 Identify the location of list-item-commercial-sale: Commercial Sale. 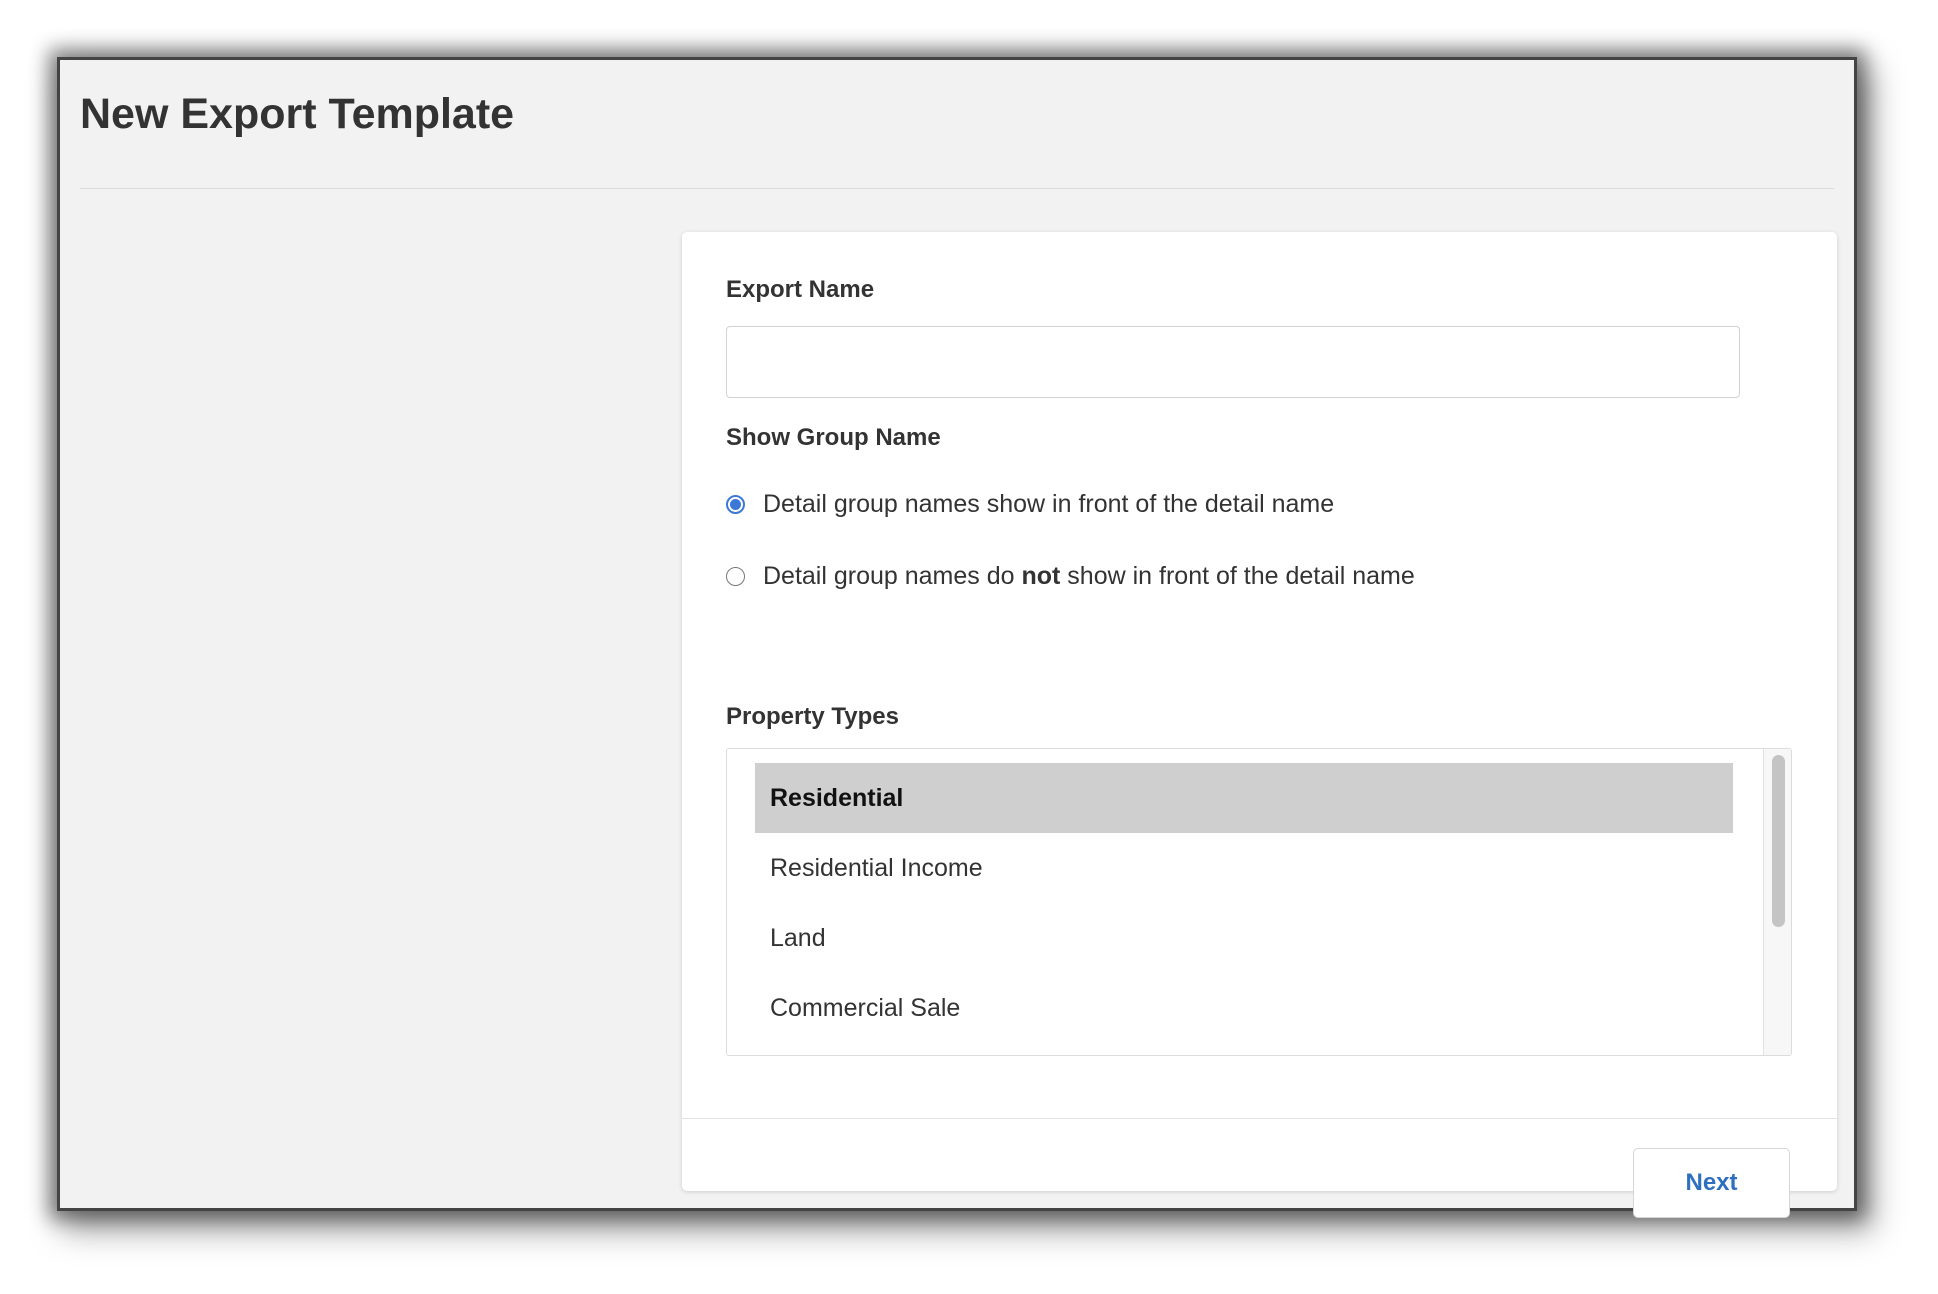
(1244, 1008).